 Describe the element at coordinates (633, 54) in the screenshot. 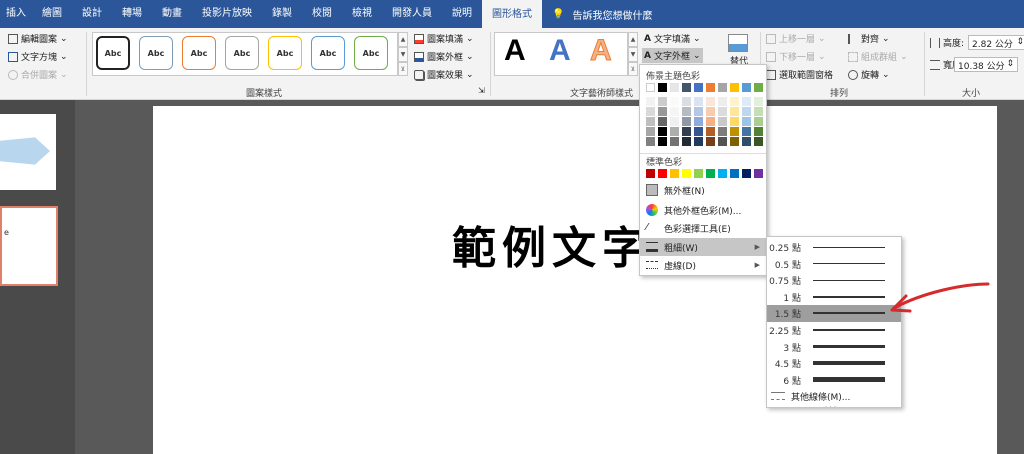

I see `wordart-down-button: ▼` at that location.